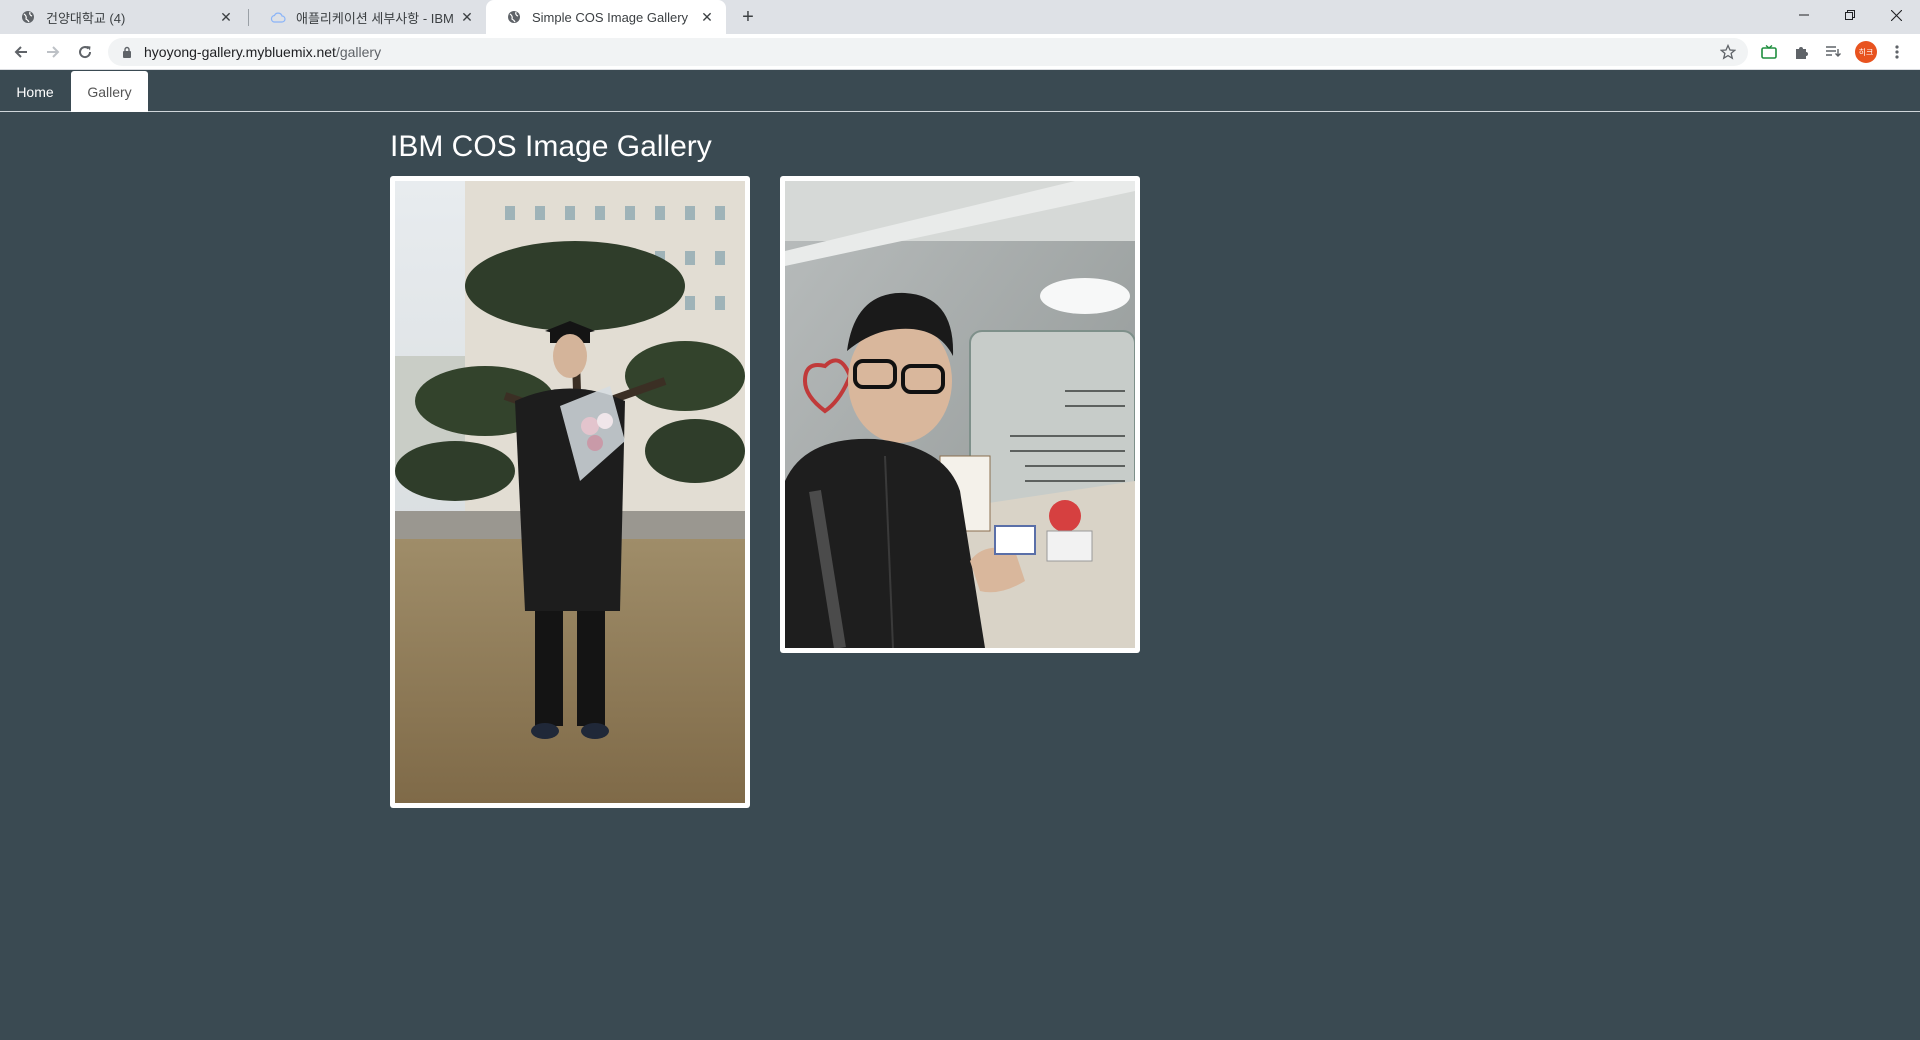 The width and height of the screenshot is (1920, 1040). I want to click on cloud-icon, so click(278, 17).